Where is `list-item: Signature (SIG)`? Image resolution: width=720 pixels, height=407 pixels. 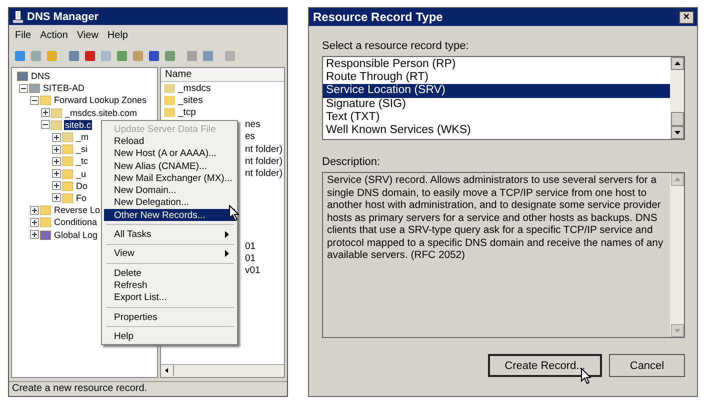
list-item: Signature (SIG) is located at coordinates (496, 104).